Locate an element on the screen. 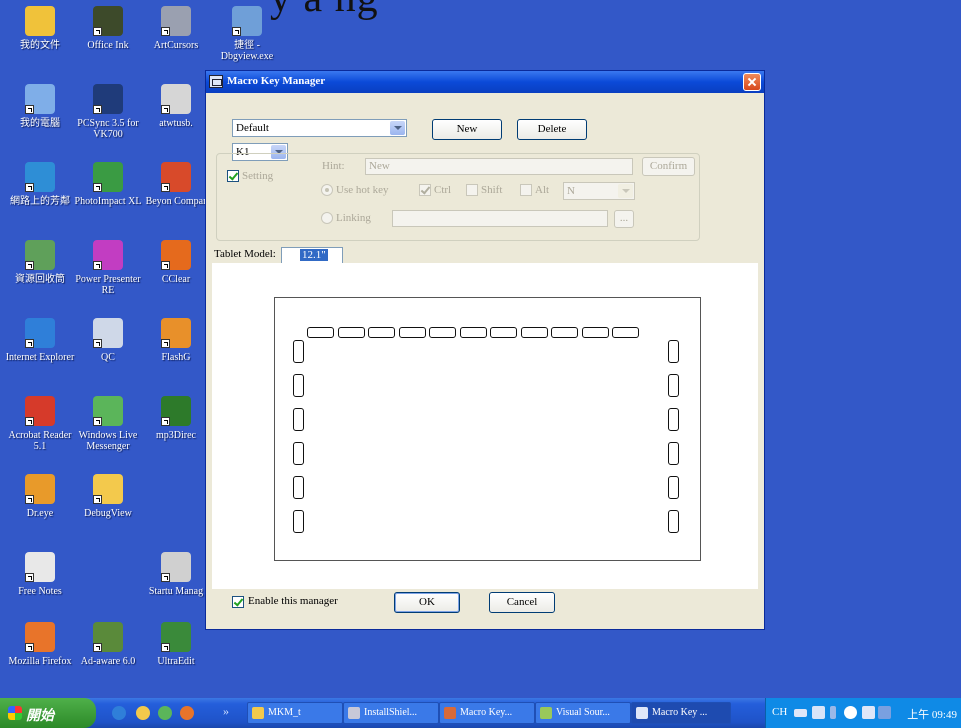  desktop-icon: 捷徑 - Dbgview.exe is located at coordinates (247, 34).